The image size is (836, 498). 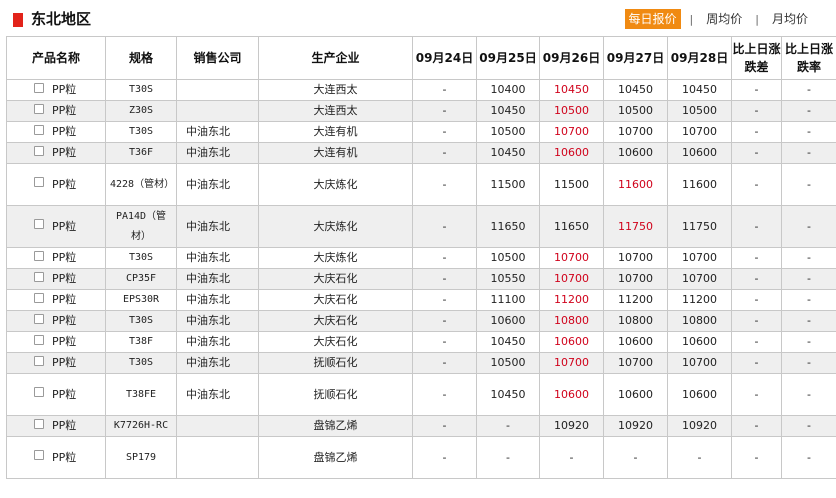 What do you see at coordinates (217, 426) in the screenshot?
I see `sales-company-cell` at bounding box center [217, 426].